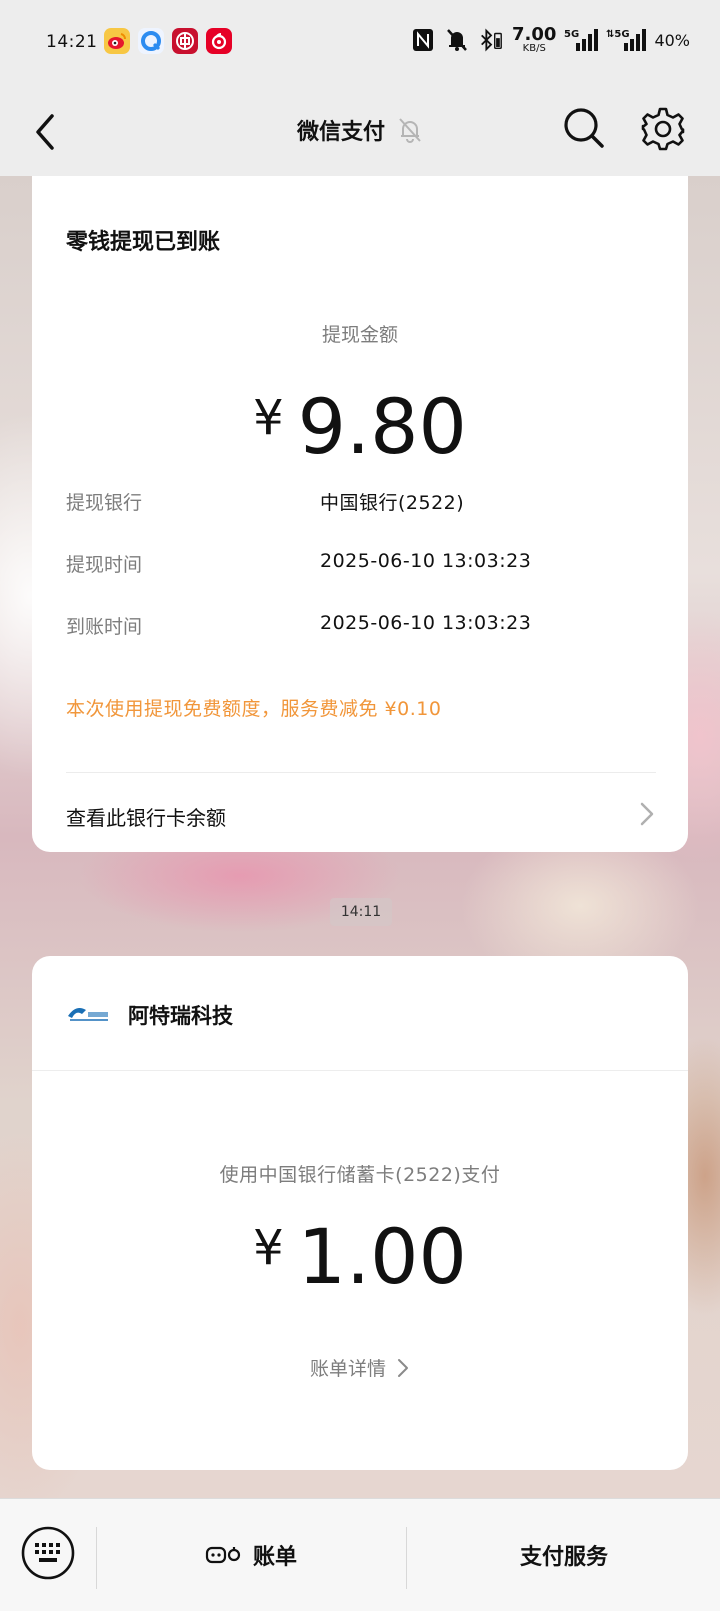 The image size is (720, 1611). I want to click on withdraw-amount-value: 9.80, so click(382, 426).